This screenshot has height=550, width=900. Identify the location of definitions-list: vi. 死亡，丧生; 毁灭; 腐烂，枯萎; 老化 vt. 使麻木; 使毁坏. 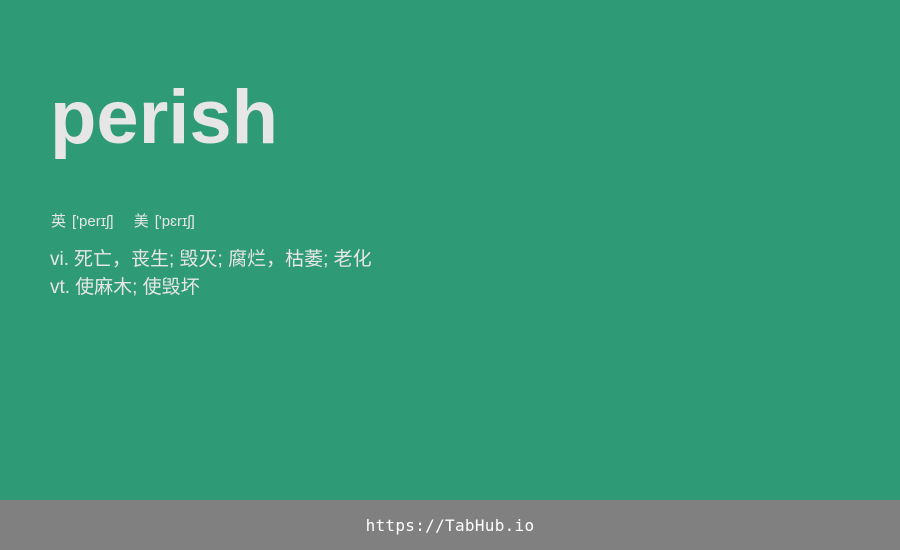
(211, 274).